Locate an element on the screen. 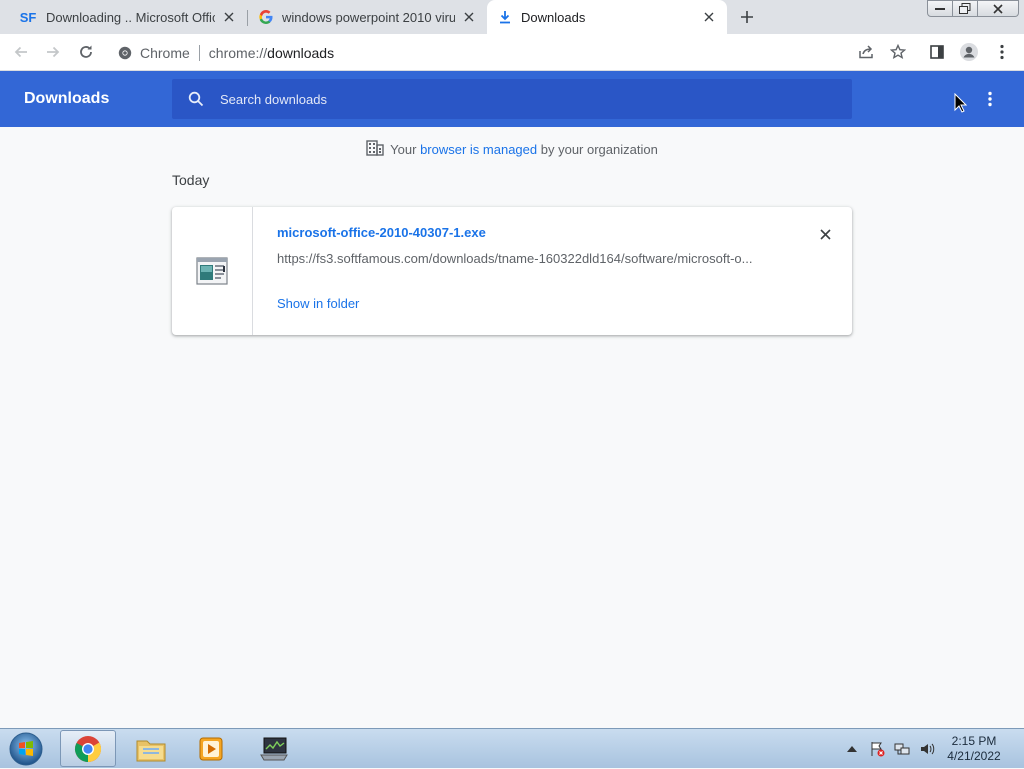 This screenshot has height=769, width=1024. date-section-label: Today is located at coordinates (191, 180).